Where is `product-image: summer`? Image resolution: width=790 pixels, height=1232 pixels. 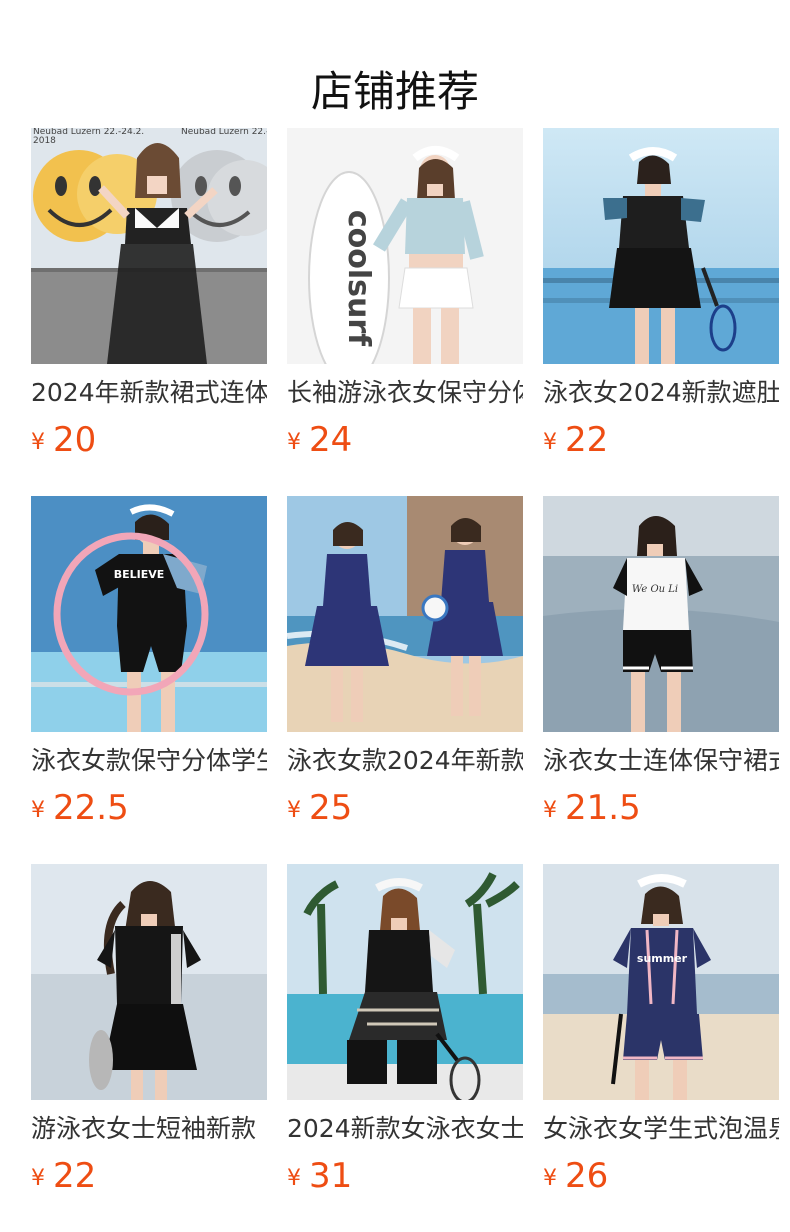
product-image: summer is located at coordinates (661, 982).